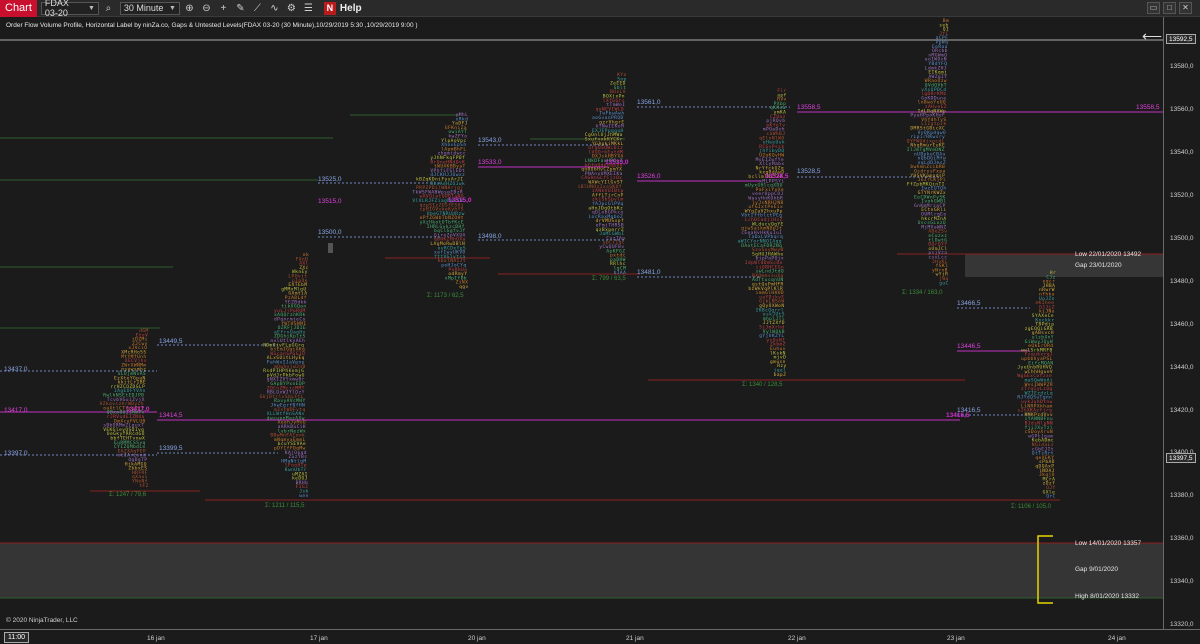 The width and height of the screenshot is (1200, 644). What do you see at coordinates (1182, 495) in the screenshot?
I see `price-label: 13380,0` at bounding box center [1182, 495].